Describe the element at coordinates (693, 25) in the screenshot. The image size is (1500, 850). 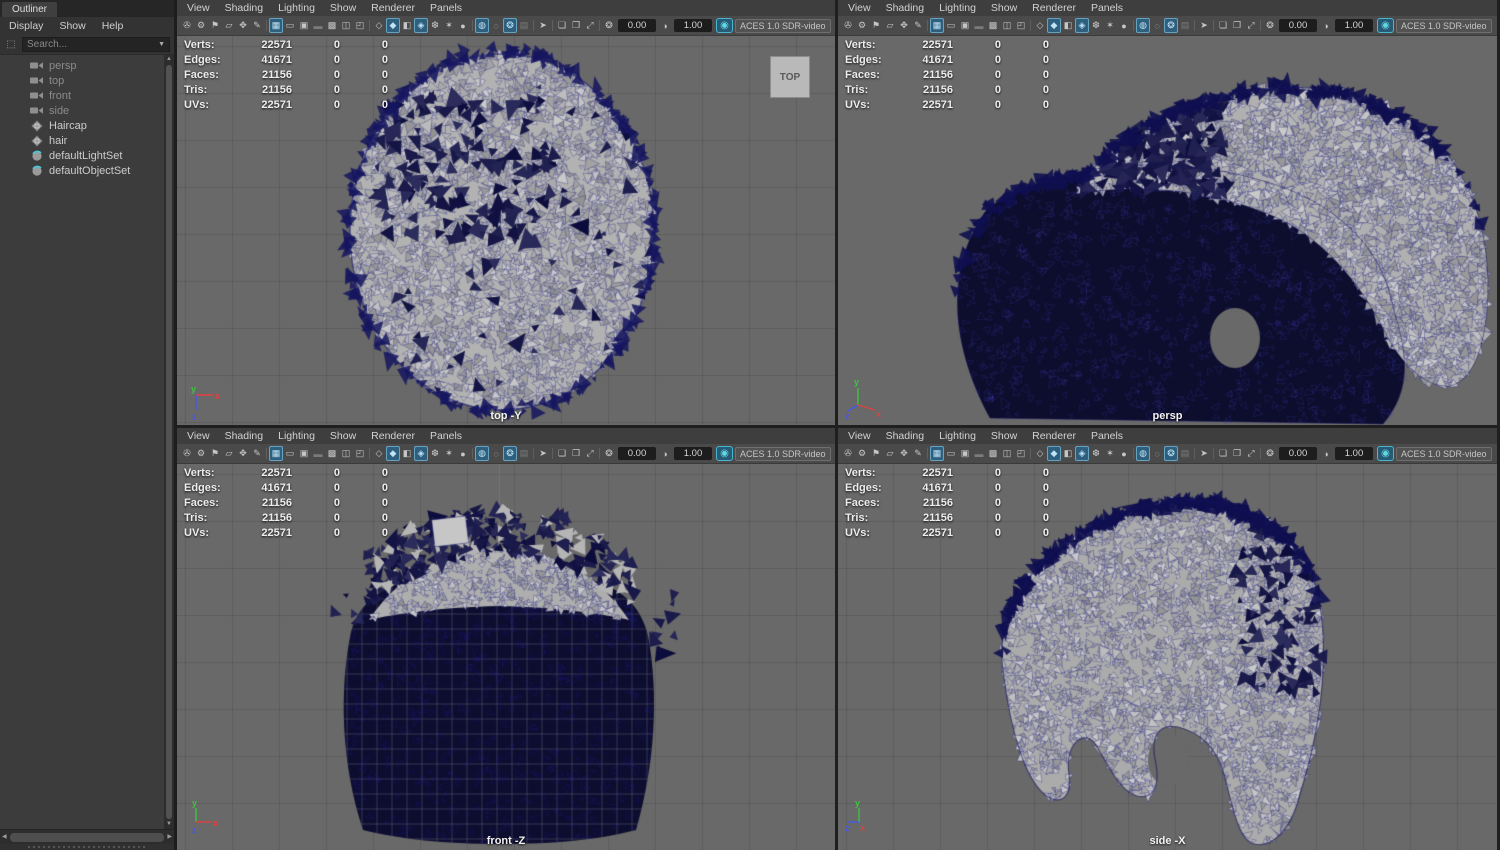
I see `gamma-field: 1.00` at that location.